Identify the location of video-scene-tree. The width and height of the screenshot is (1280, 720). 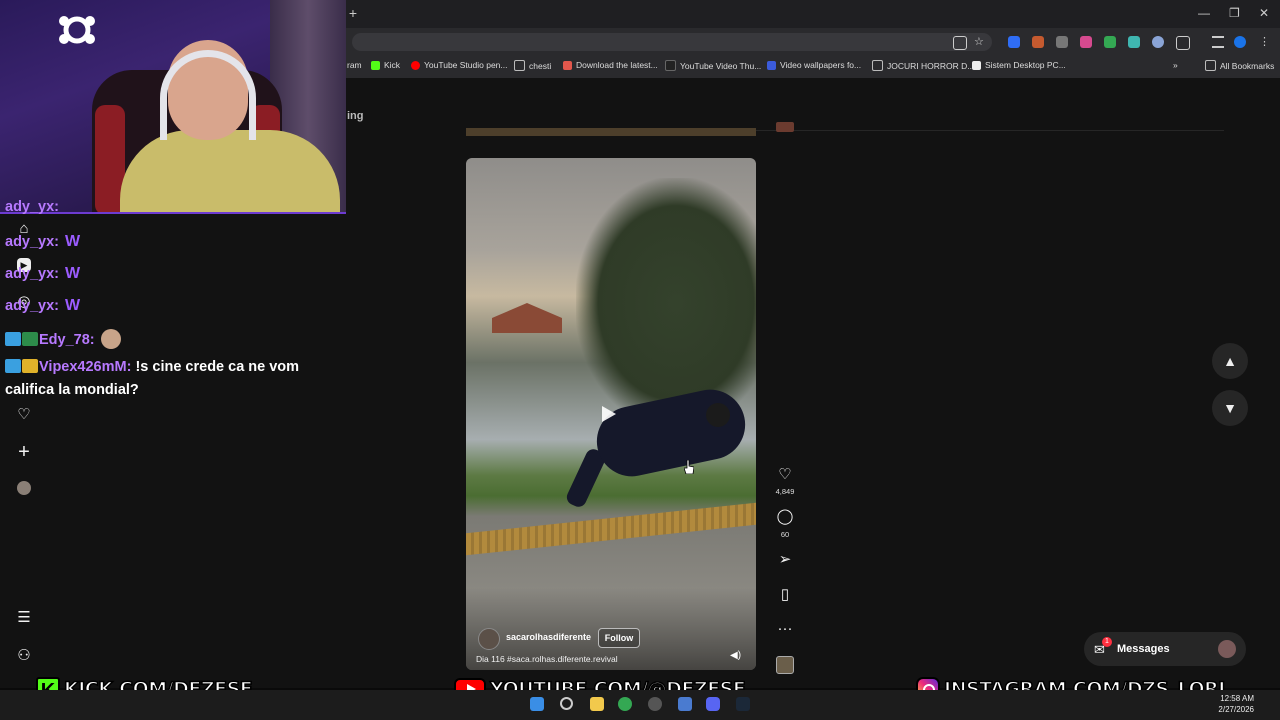
(666, 303).